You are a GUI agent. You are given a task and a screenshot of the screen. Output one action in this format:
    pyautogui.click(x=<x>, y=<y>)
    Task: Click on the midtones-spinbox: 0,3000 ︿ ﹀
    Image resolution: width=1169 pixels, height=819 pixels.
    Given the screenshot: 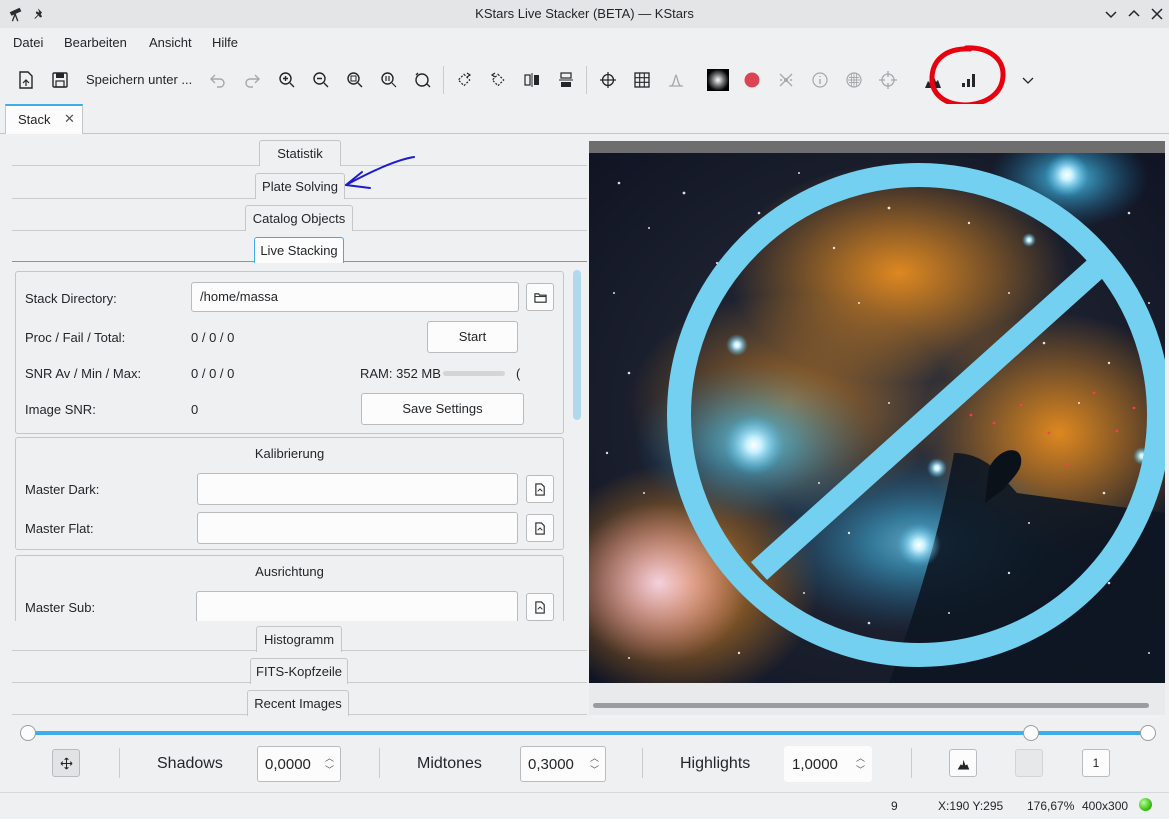 What is the action you would take?
    pyautogui.click(x=563, y=764)
    